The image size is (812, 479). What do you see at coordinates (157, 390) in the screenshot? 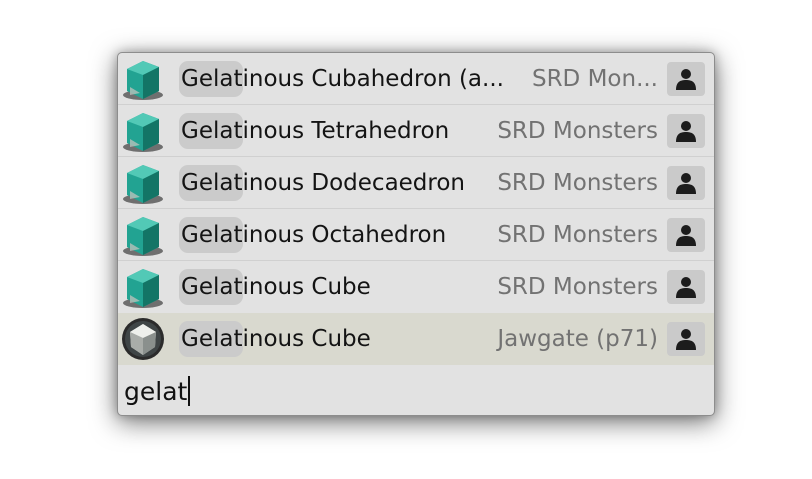
I see `search-input-text: gelat` at bounding box center [157, 390].